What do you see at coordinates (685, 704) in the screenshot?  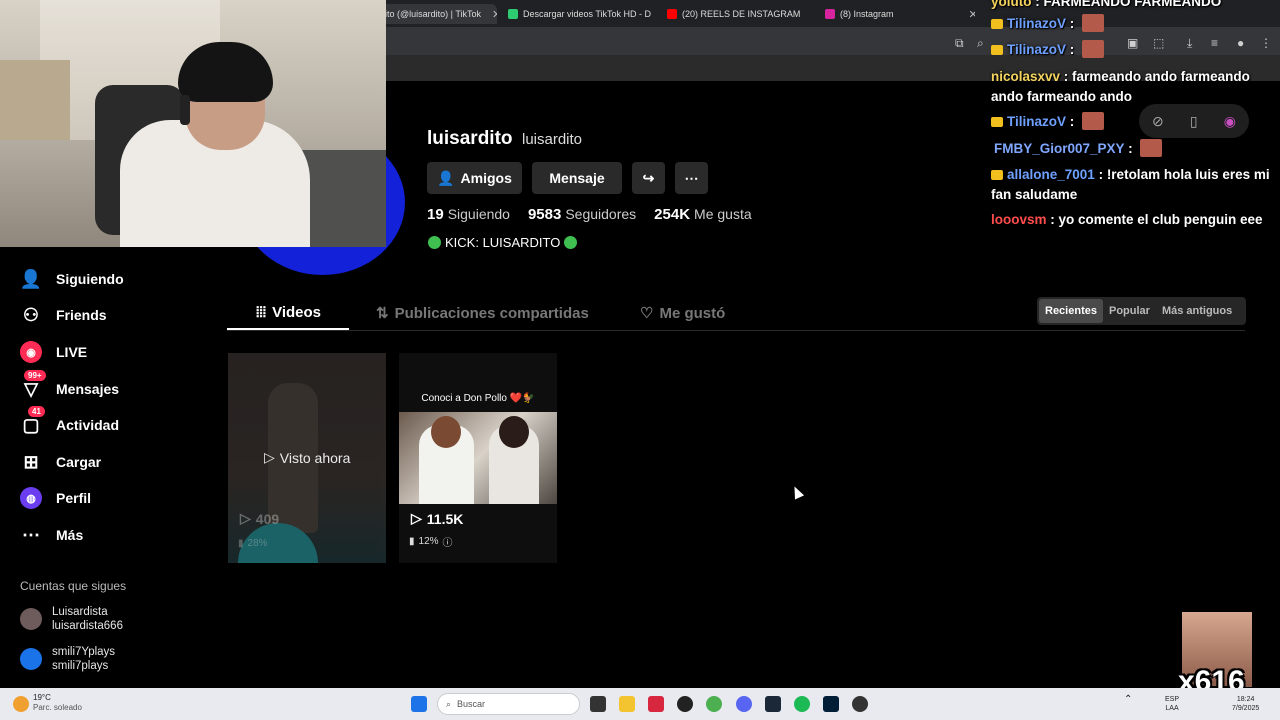 I see `obs-icon` at bounding box center [685, 704].